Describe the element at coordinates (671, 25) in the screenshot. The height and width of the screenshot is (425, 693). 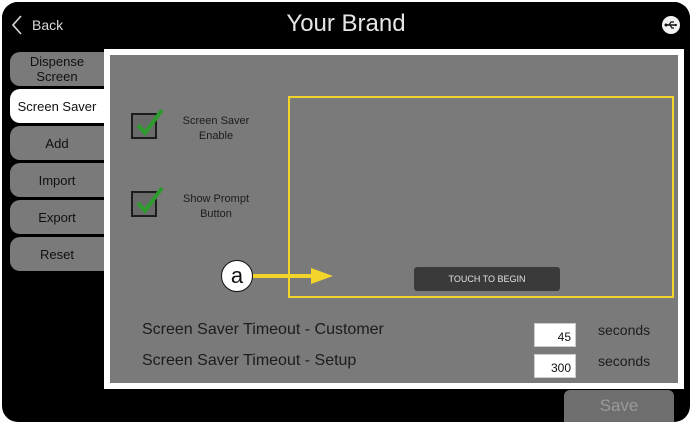
I see `usb-icon` at that location.